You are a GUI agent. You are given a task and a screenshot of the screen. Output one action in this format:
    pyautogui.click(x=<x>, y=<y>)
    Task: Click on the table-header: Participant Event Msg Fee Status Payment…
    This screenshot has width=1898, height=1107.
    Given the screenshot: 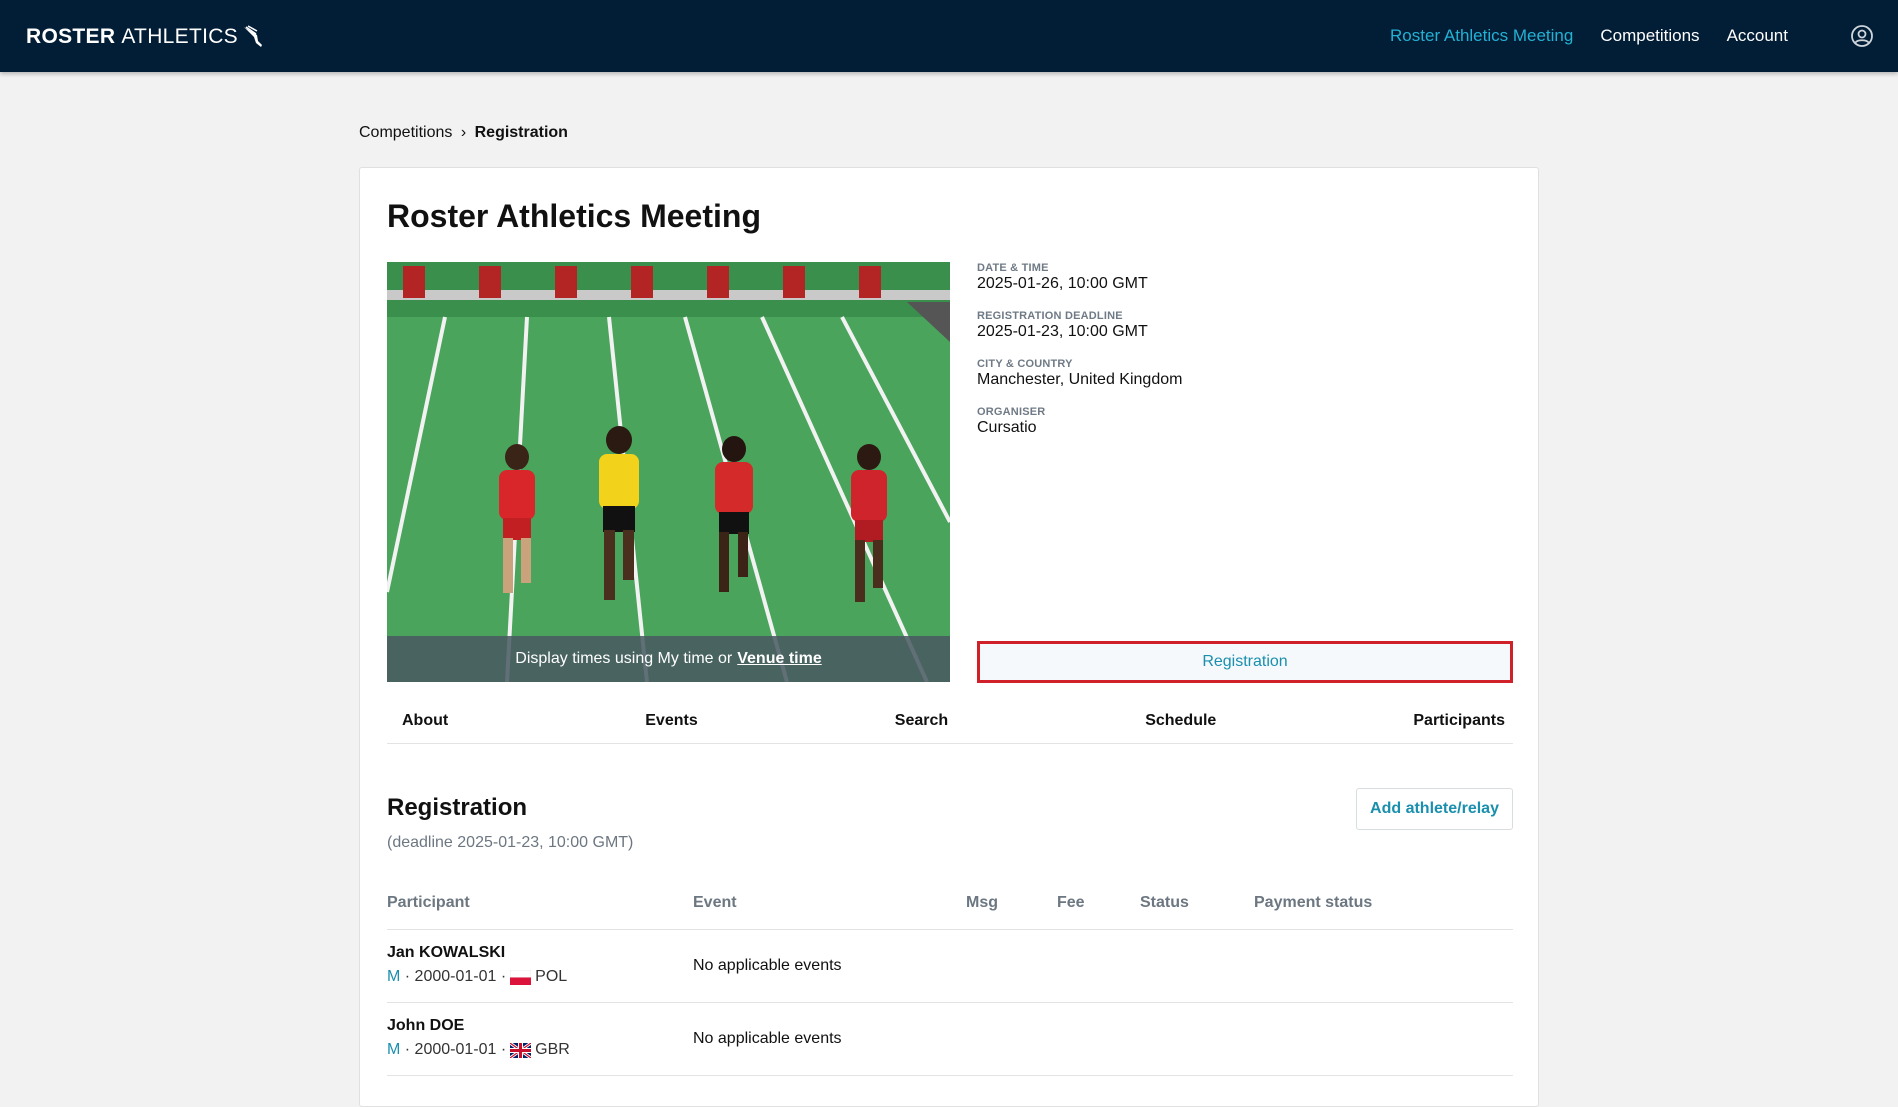 What is the action you would take?
    pyautogui.click(x=950, y=905)
    